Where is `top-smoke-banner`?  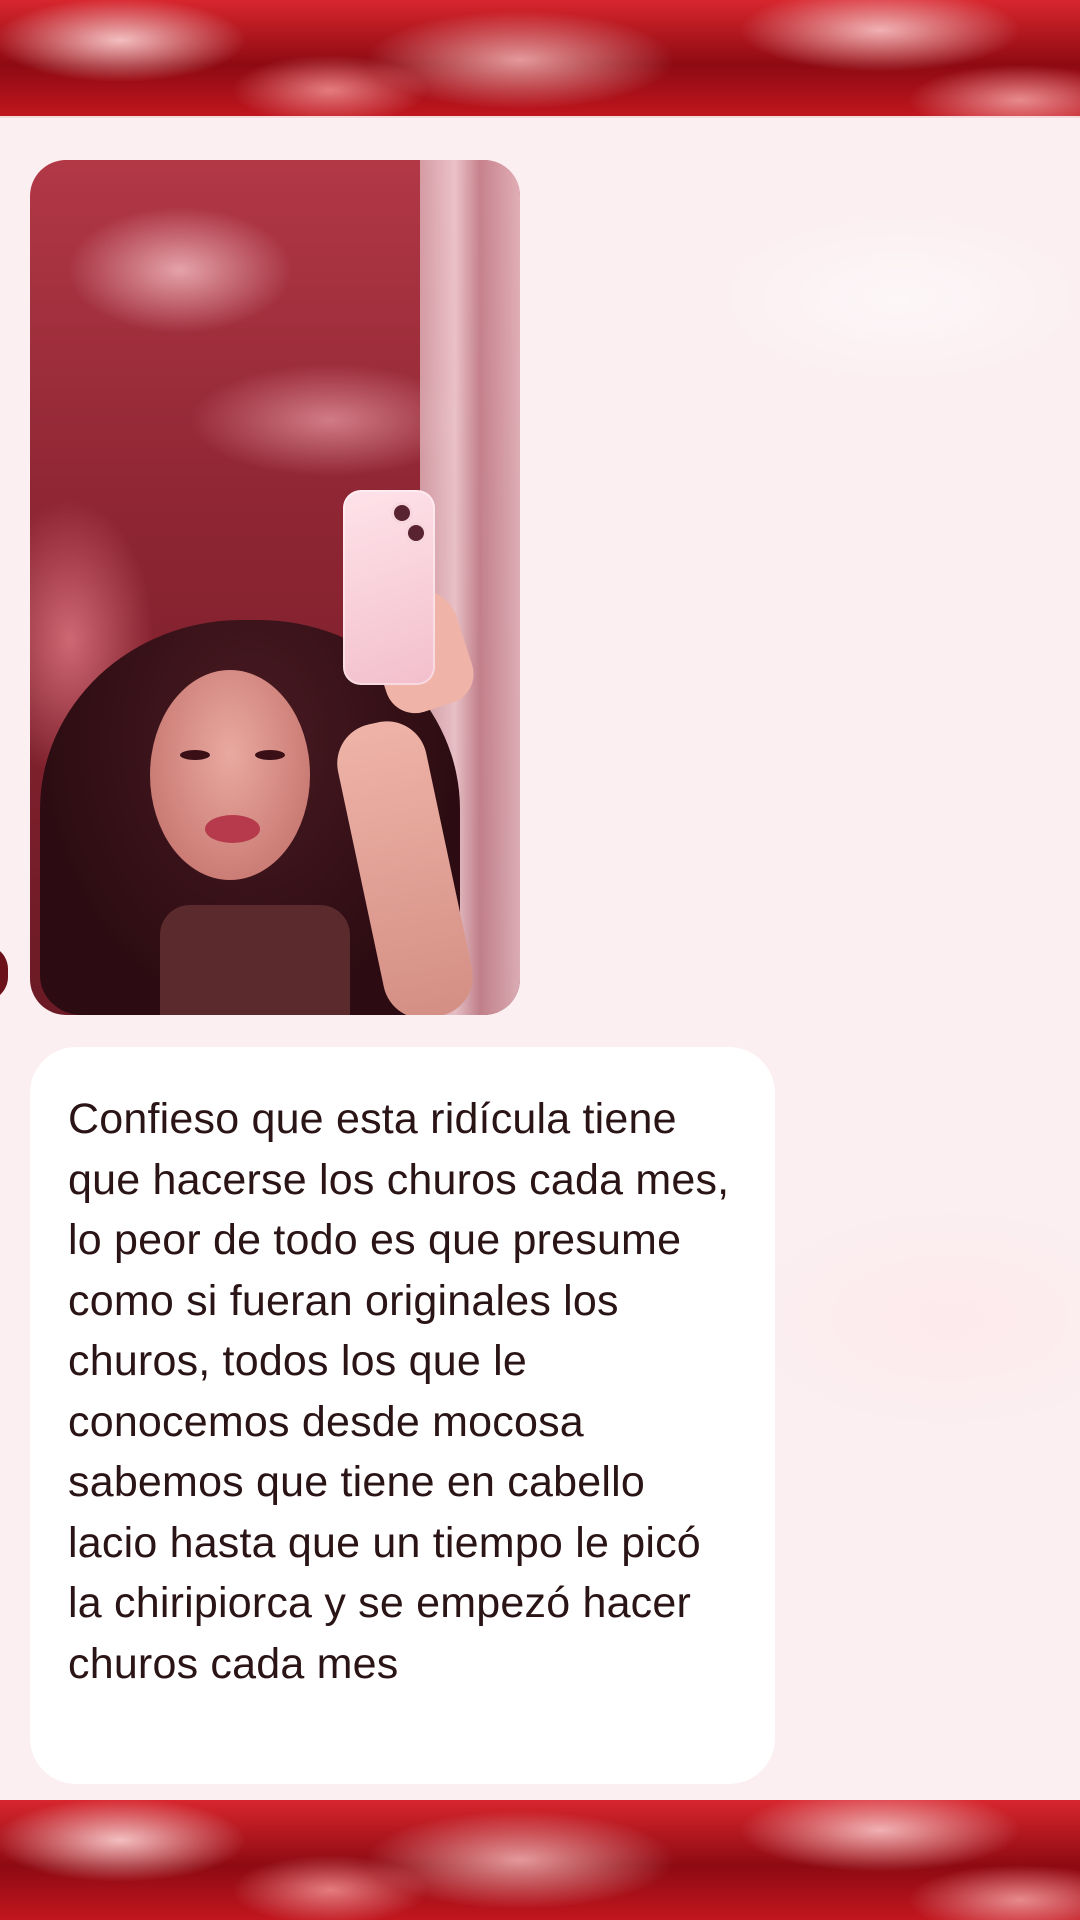
top-smoke-banner is located at coordinates (540, 59).